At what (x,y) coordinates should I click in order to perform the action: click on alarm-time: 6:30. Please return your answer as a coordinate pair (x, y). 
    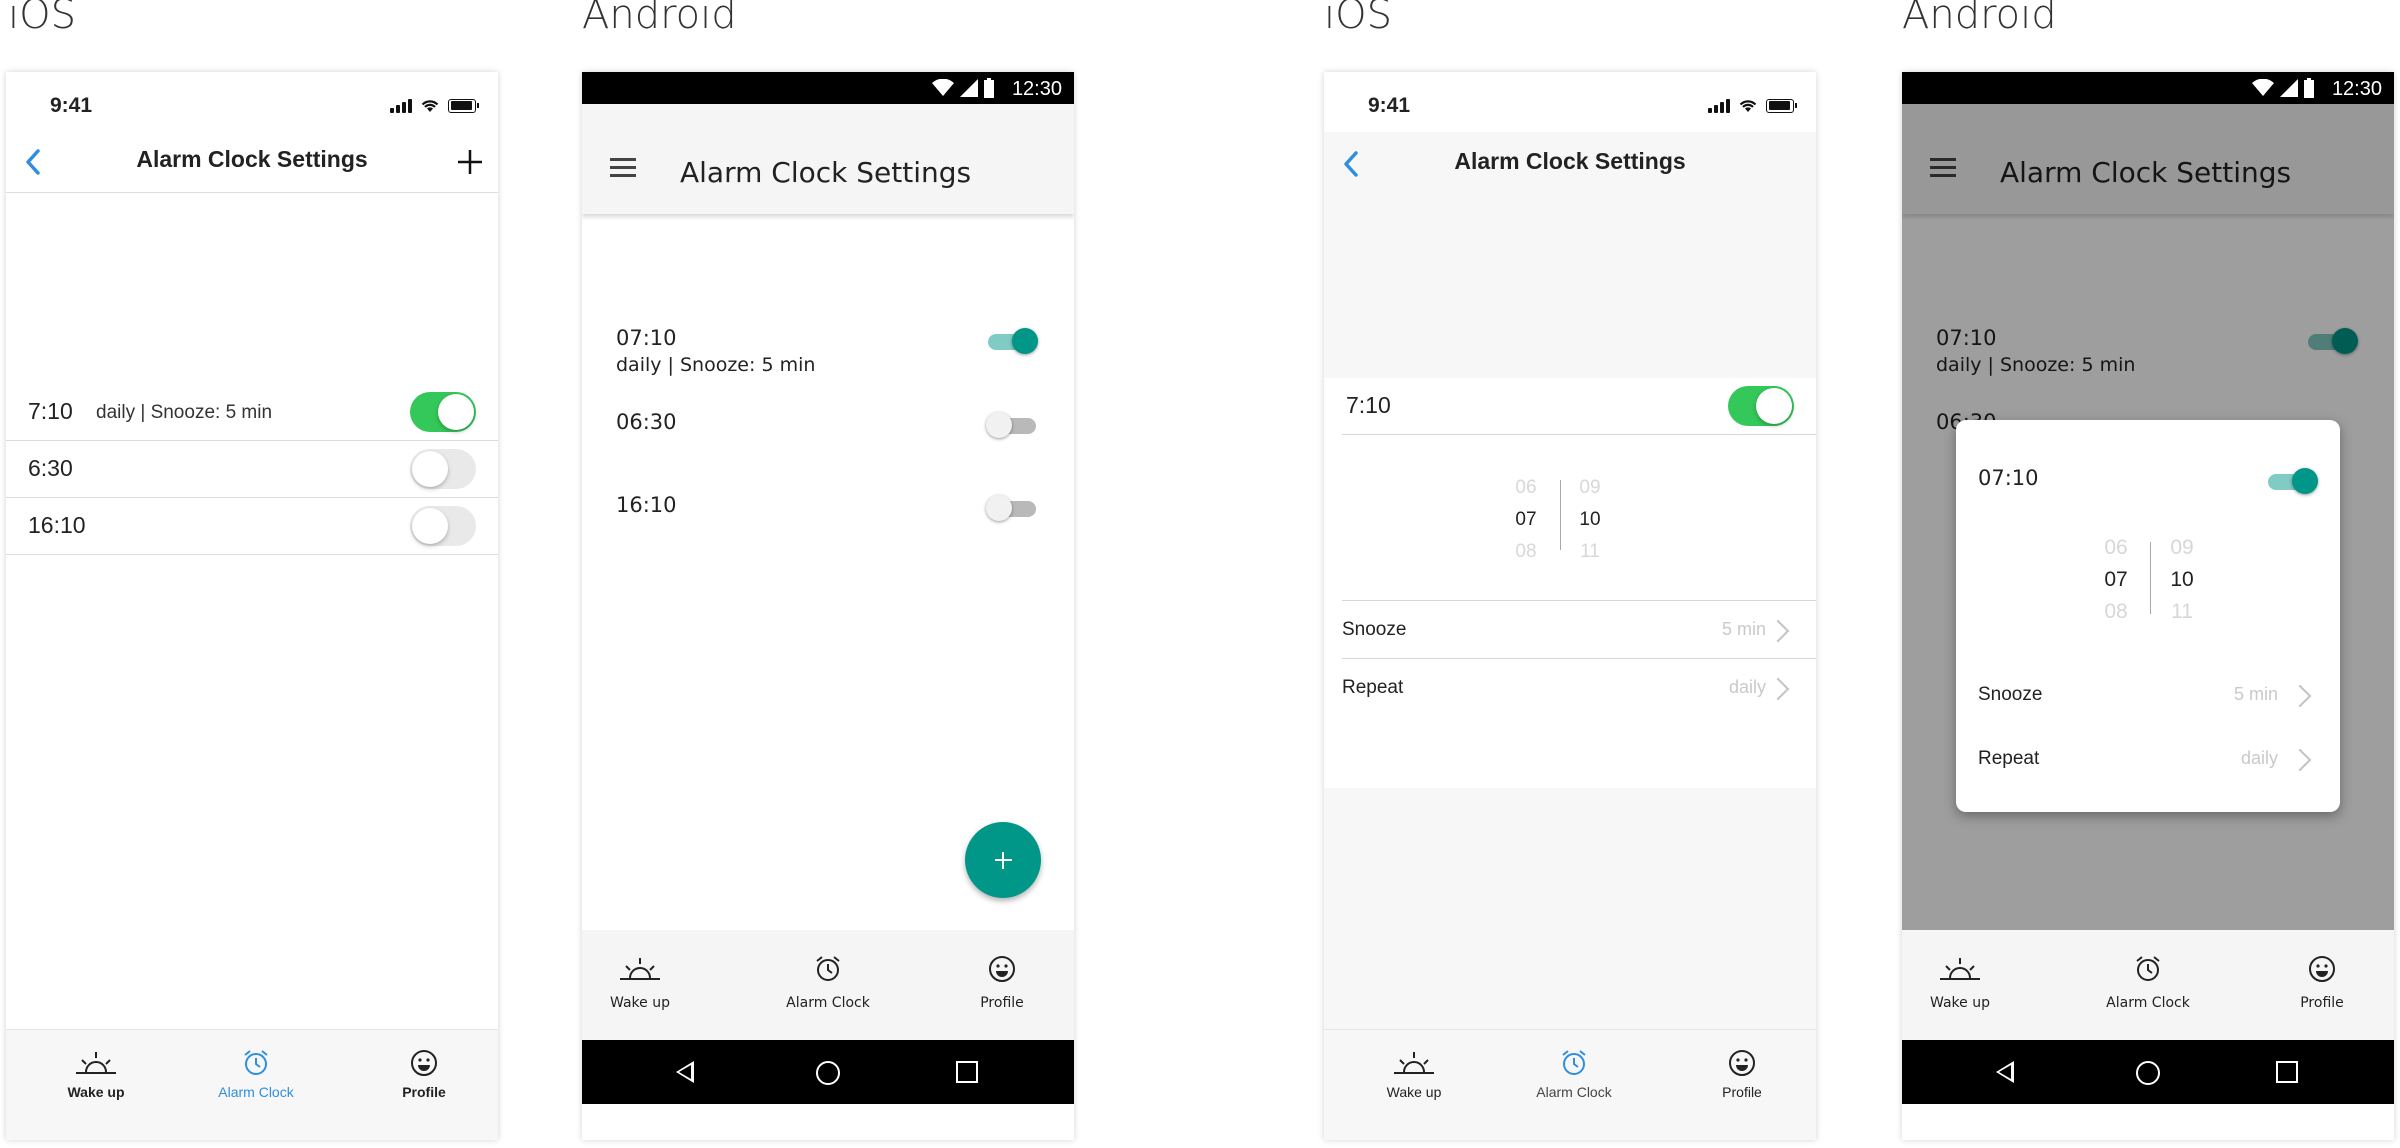
    Looking at the image, I should click on (50, 468).